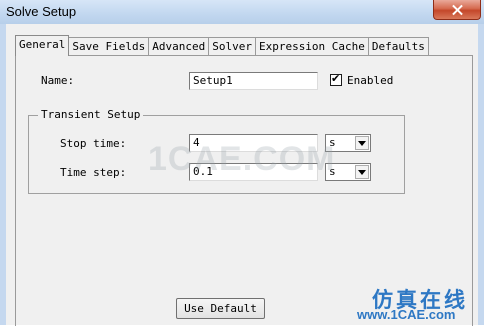  I want to click on tab-general: General, so click(42, 45).